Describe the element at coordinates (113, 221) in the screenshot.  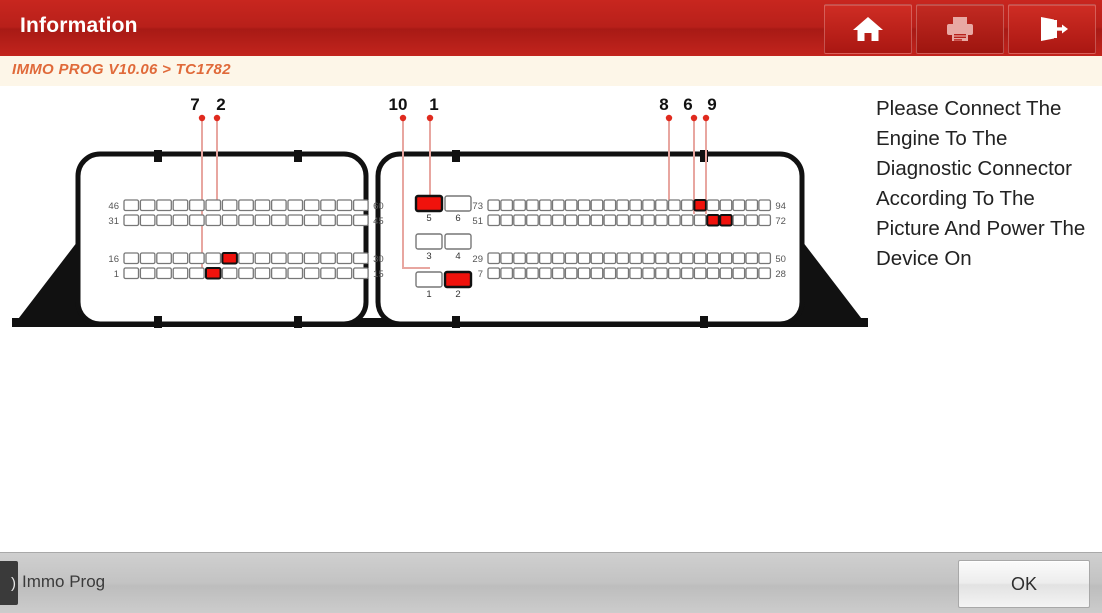
I see `pin-row-label: 31` at that location.